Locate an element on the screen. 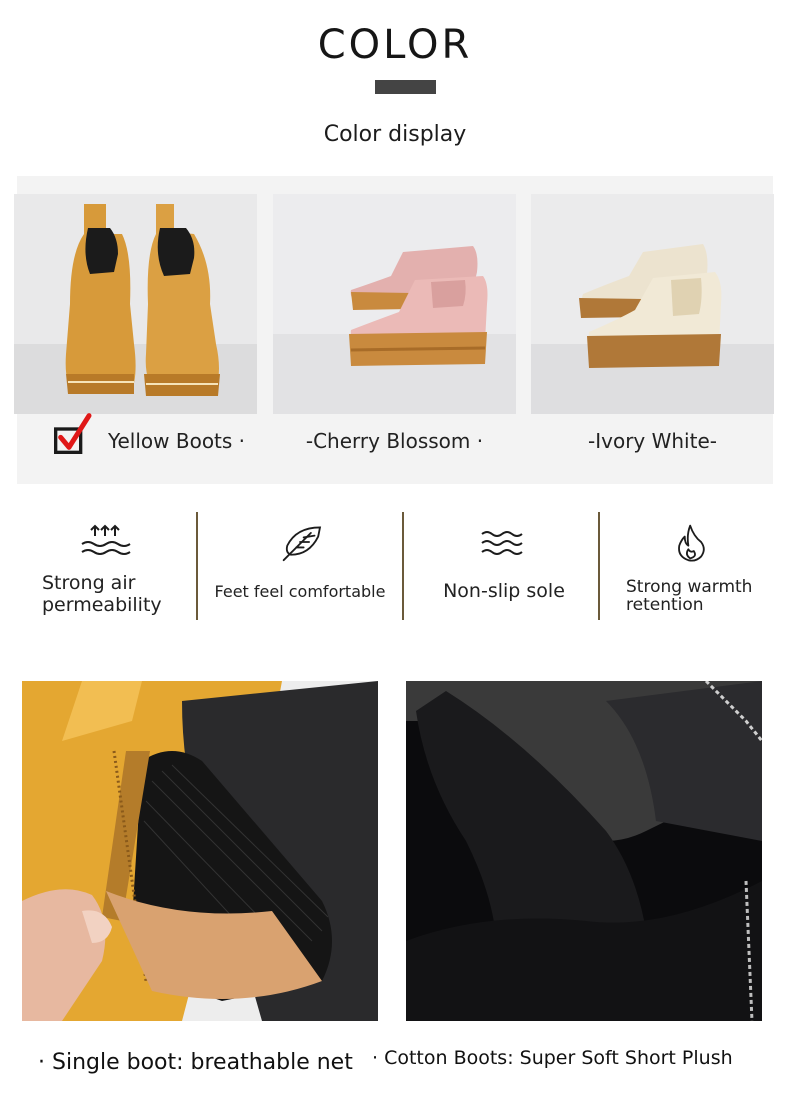  swatch-ivory-white-image is located at coordinates (652, 304).